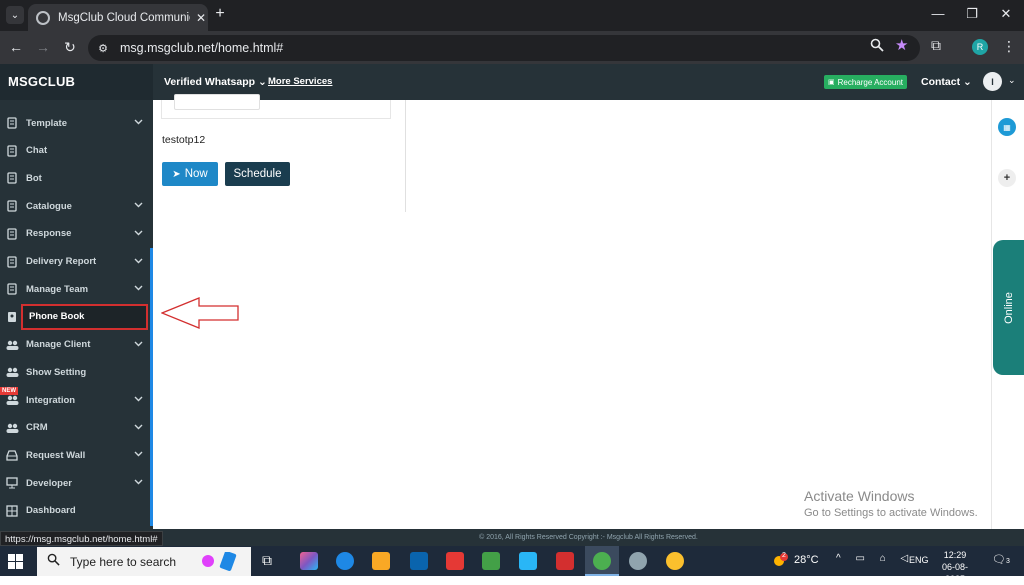 This screenshot has height=585, width=1024. I want to click on monitor-icon, so click(12, 483).